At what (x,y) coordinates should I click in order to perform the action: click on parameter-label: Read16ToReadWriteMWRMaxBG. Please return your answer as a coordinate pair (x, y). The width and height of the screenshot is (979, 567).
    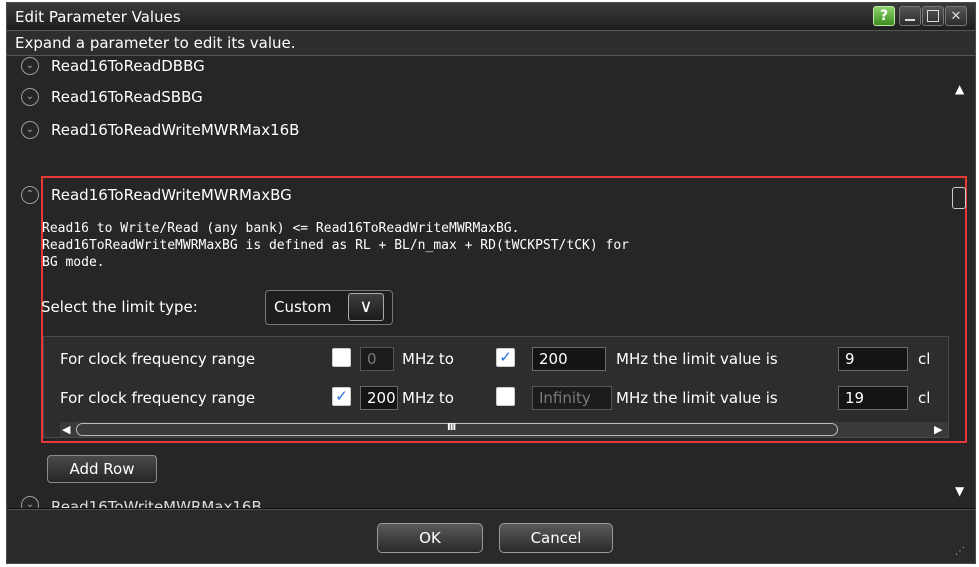
    Looking at the image, I should click on (171, 195).